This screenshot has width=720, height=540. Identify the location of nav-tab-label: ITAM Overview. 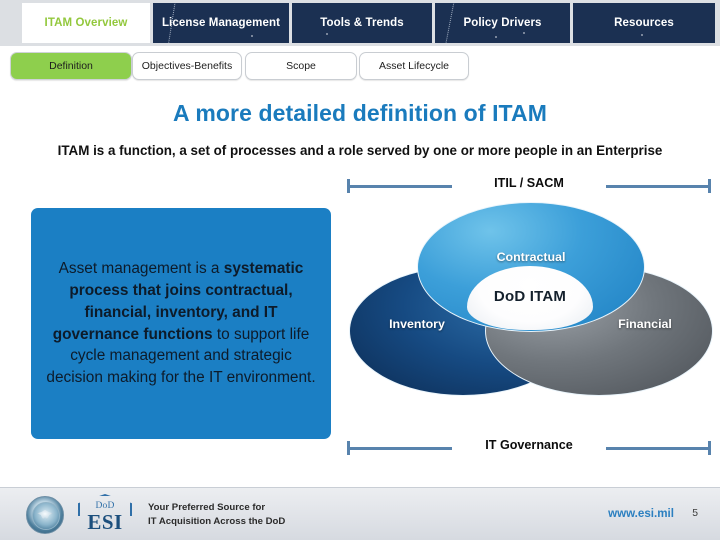
(86, 23).